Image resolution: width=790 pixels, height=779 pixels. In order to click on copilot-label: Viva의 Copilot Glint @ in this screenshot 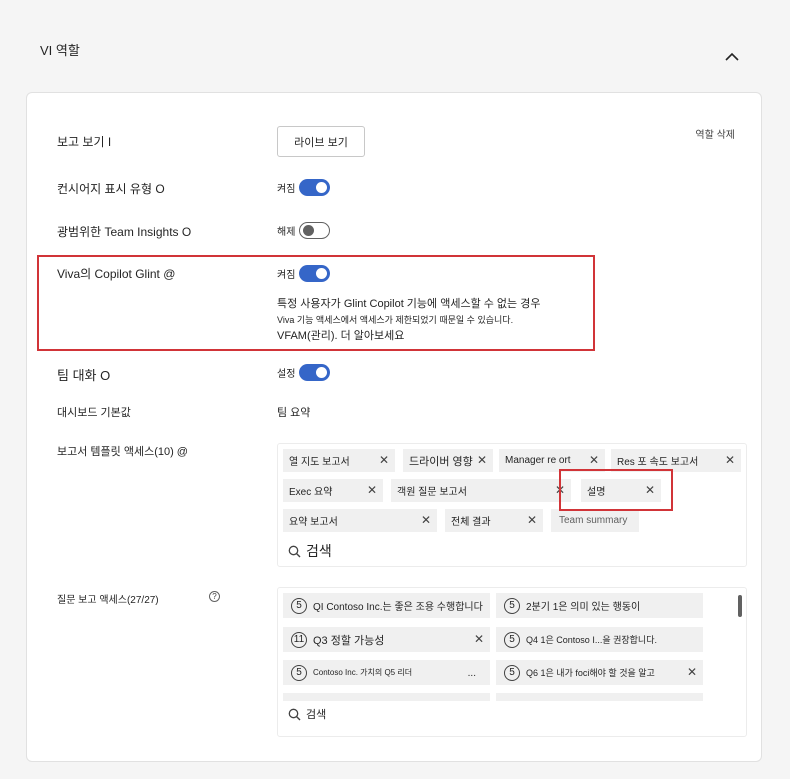, I will do `click(116, 274)`.